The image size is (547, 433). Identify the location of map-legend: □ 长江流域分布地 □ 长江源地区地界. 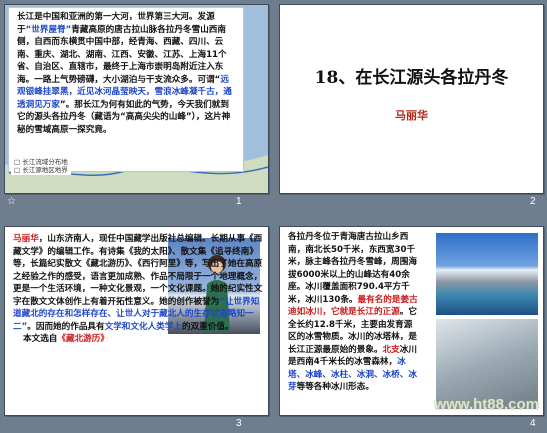
(41, 166).